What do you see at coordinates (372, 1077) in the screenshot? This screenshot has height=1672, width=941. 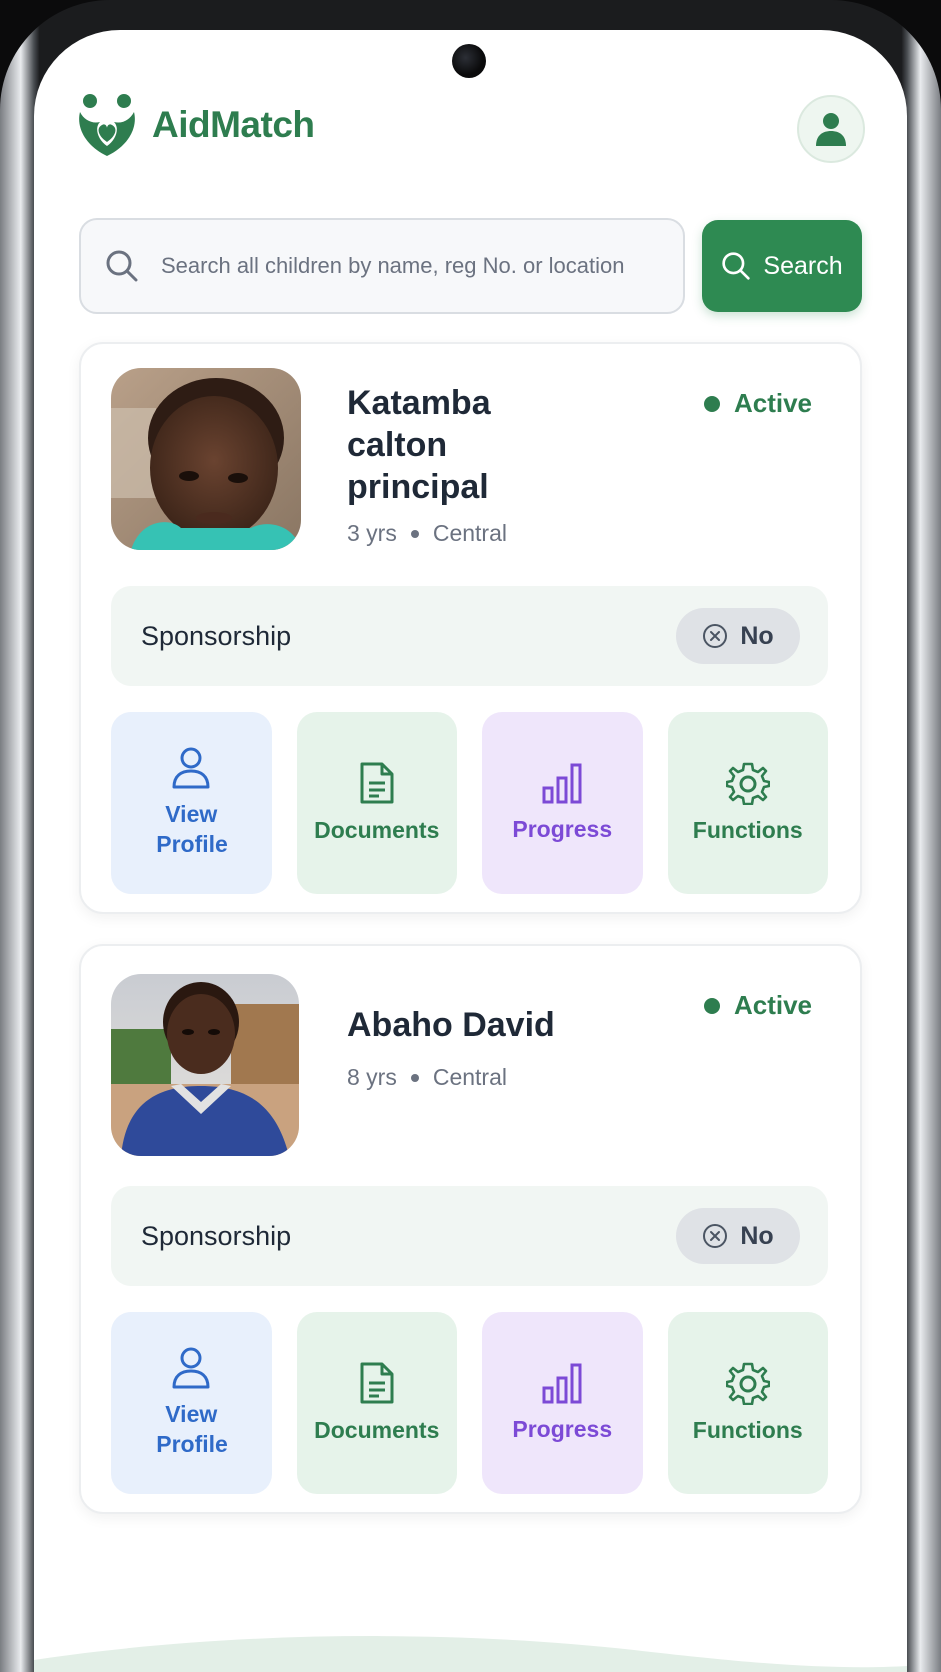 I see `child-age: 8 yrs` at bounding box center [372, 1077].